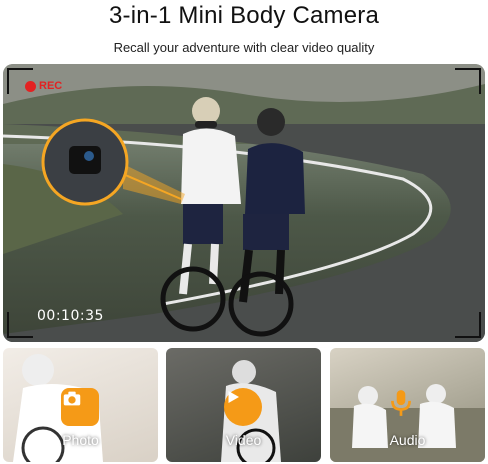  Describe the element at coordinates (30, 86) in the screenshot. I see `record-dot-icon` at that location.